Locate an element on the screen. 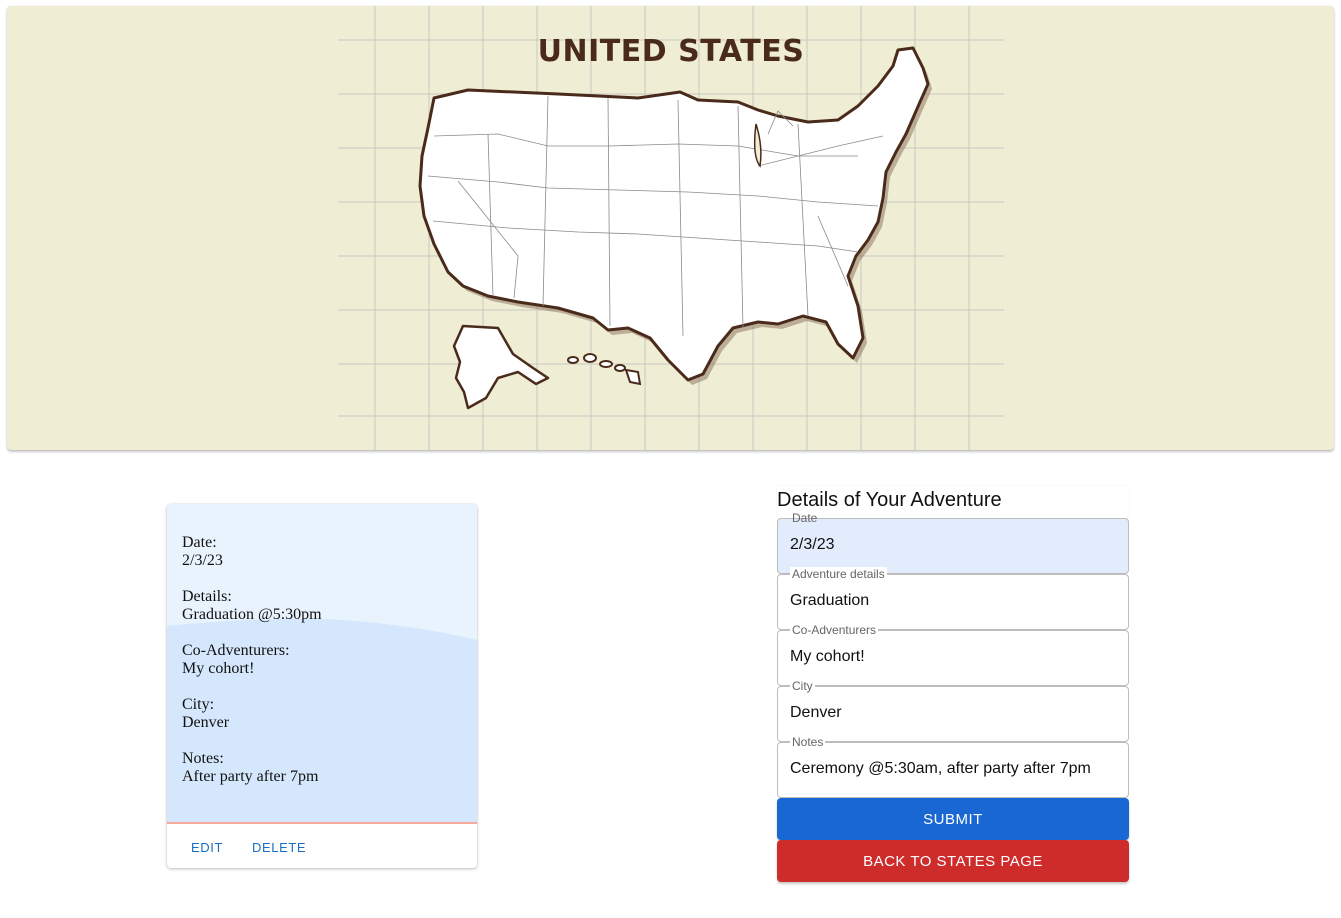 The width and height of the screenshot is (1341, 918). card-field-details: Details: Graduation @5:30pm is located at coordinates (252, 606).